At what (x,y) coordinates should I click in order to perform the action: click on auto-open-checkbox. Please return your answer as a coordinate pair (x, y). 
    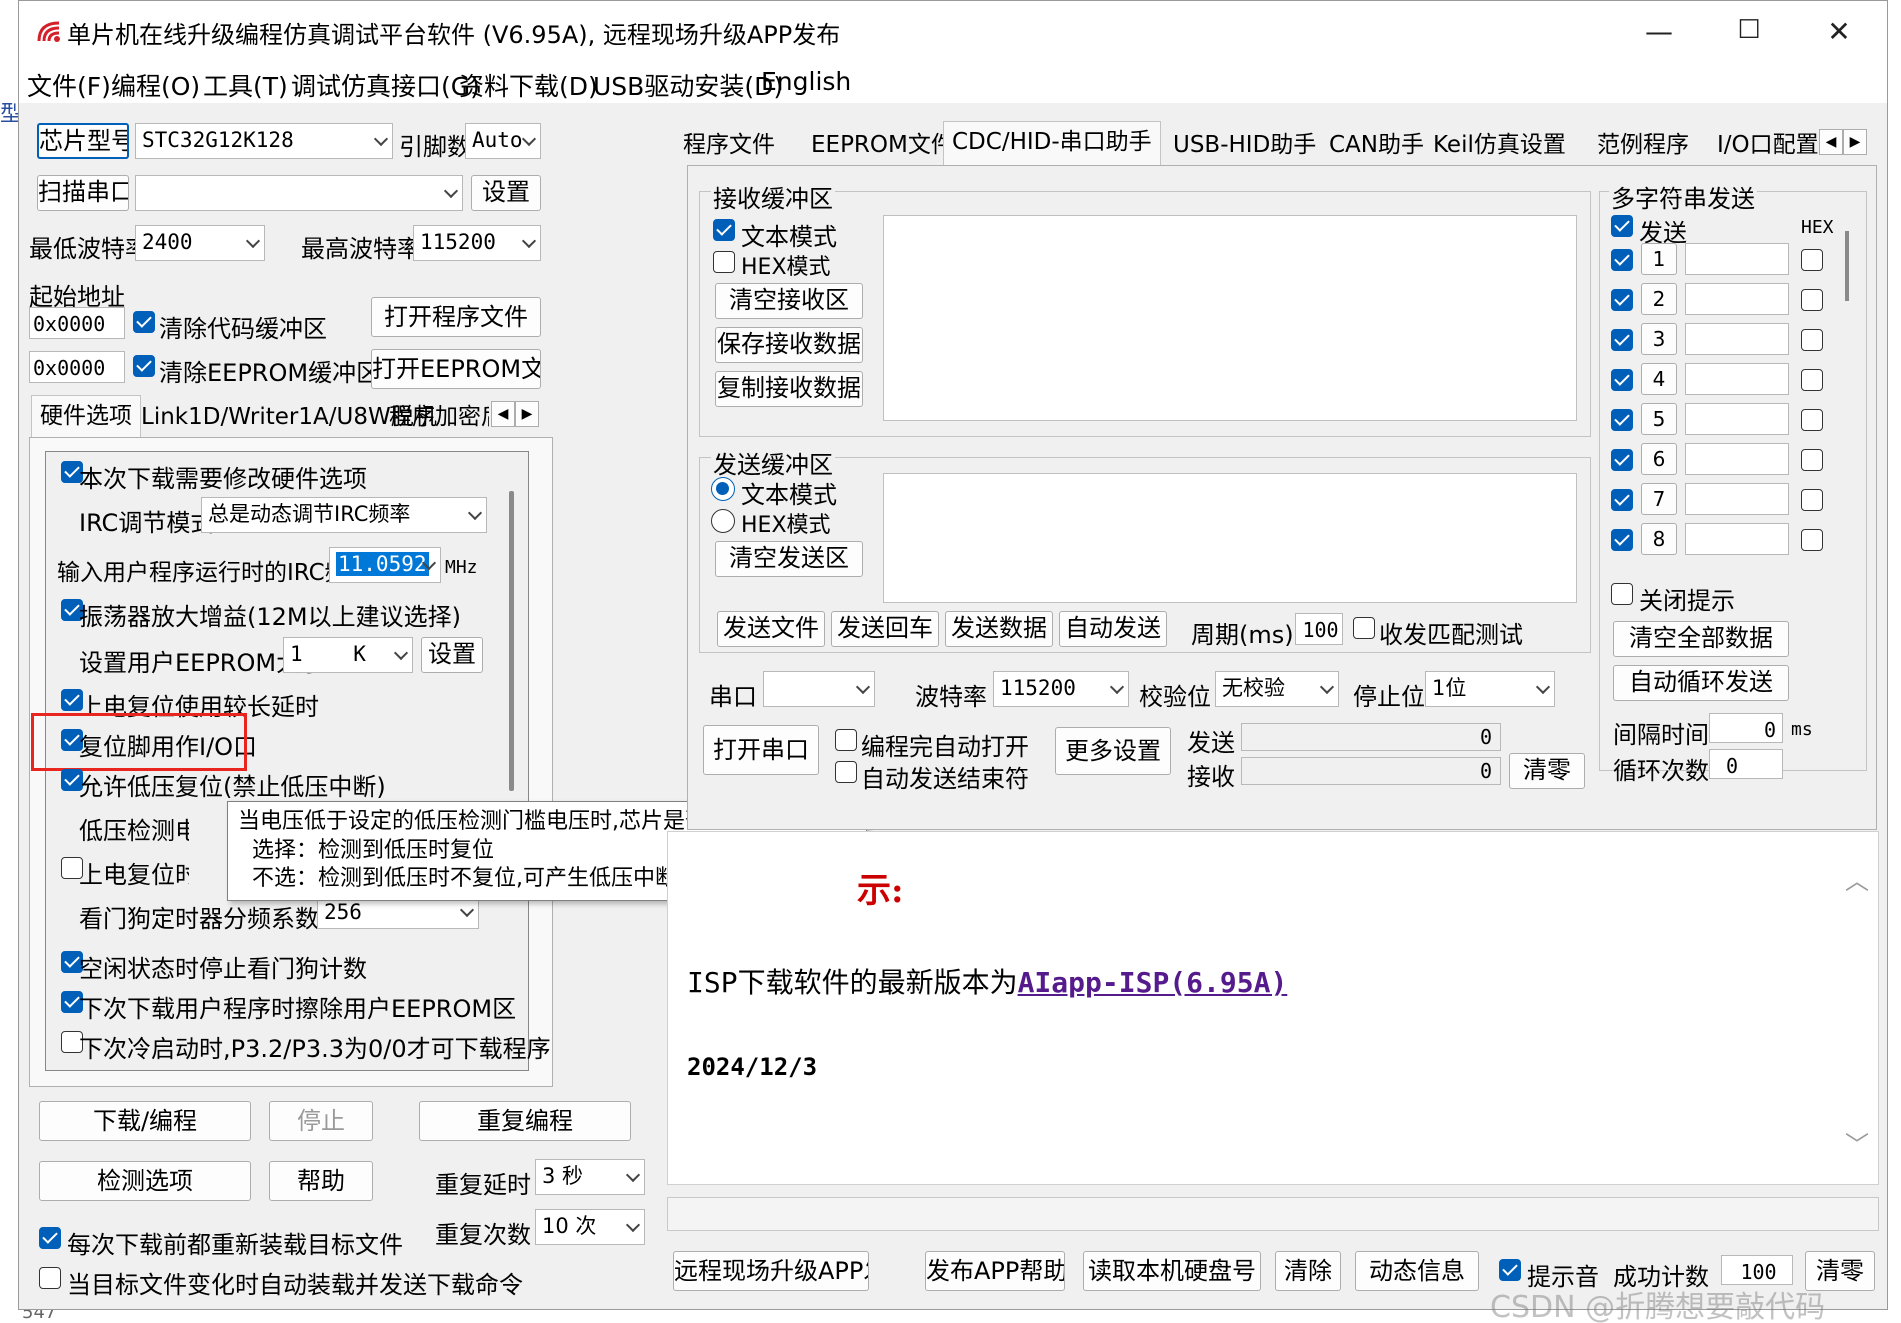
    Looking at the image, I should click on (846, 740).